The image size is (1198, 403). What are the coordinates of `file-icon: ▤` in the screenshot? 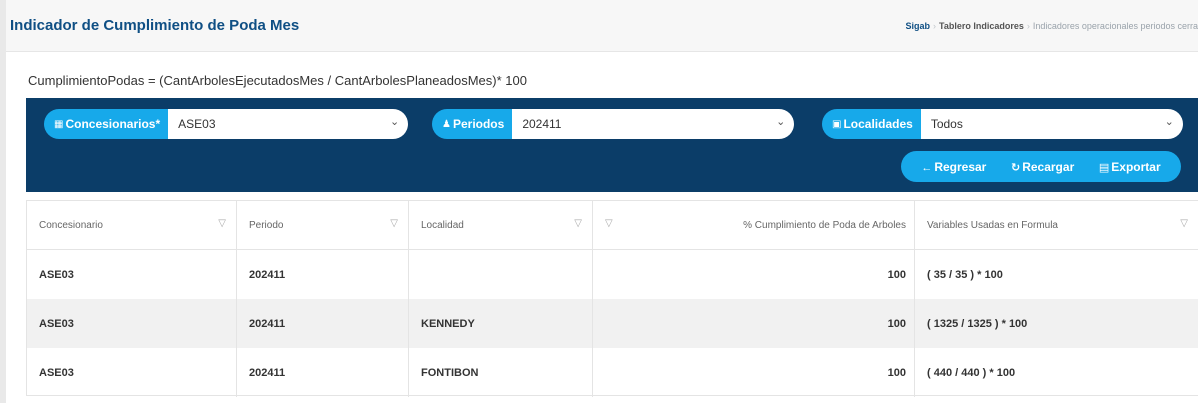 It's located at (1104, 167).